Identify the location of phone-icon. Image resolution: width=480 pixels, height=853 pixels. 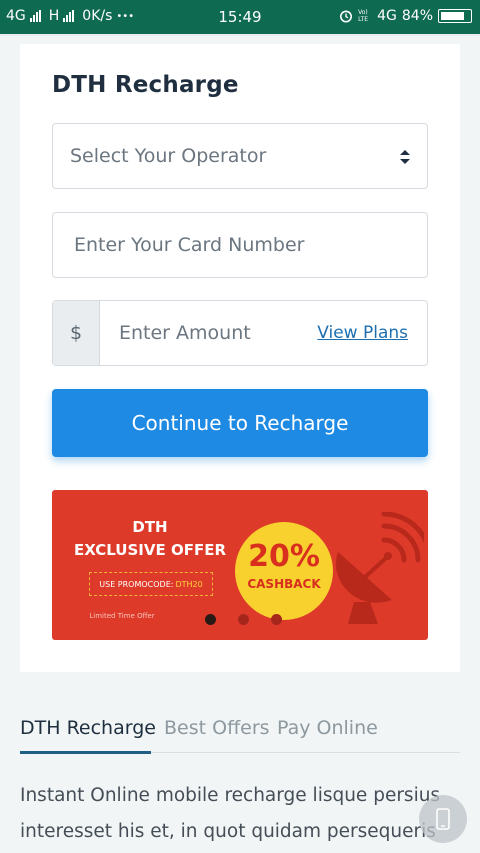
(443, 819).